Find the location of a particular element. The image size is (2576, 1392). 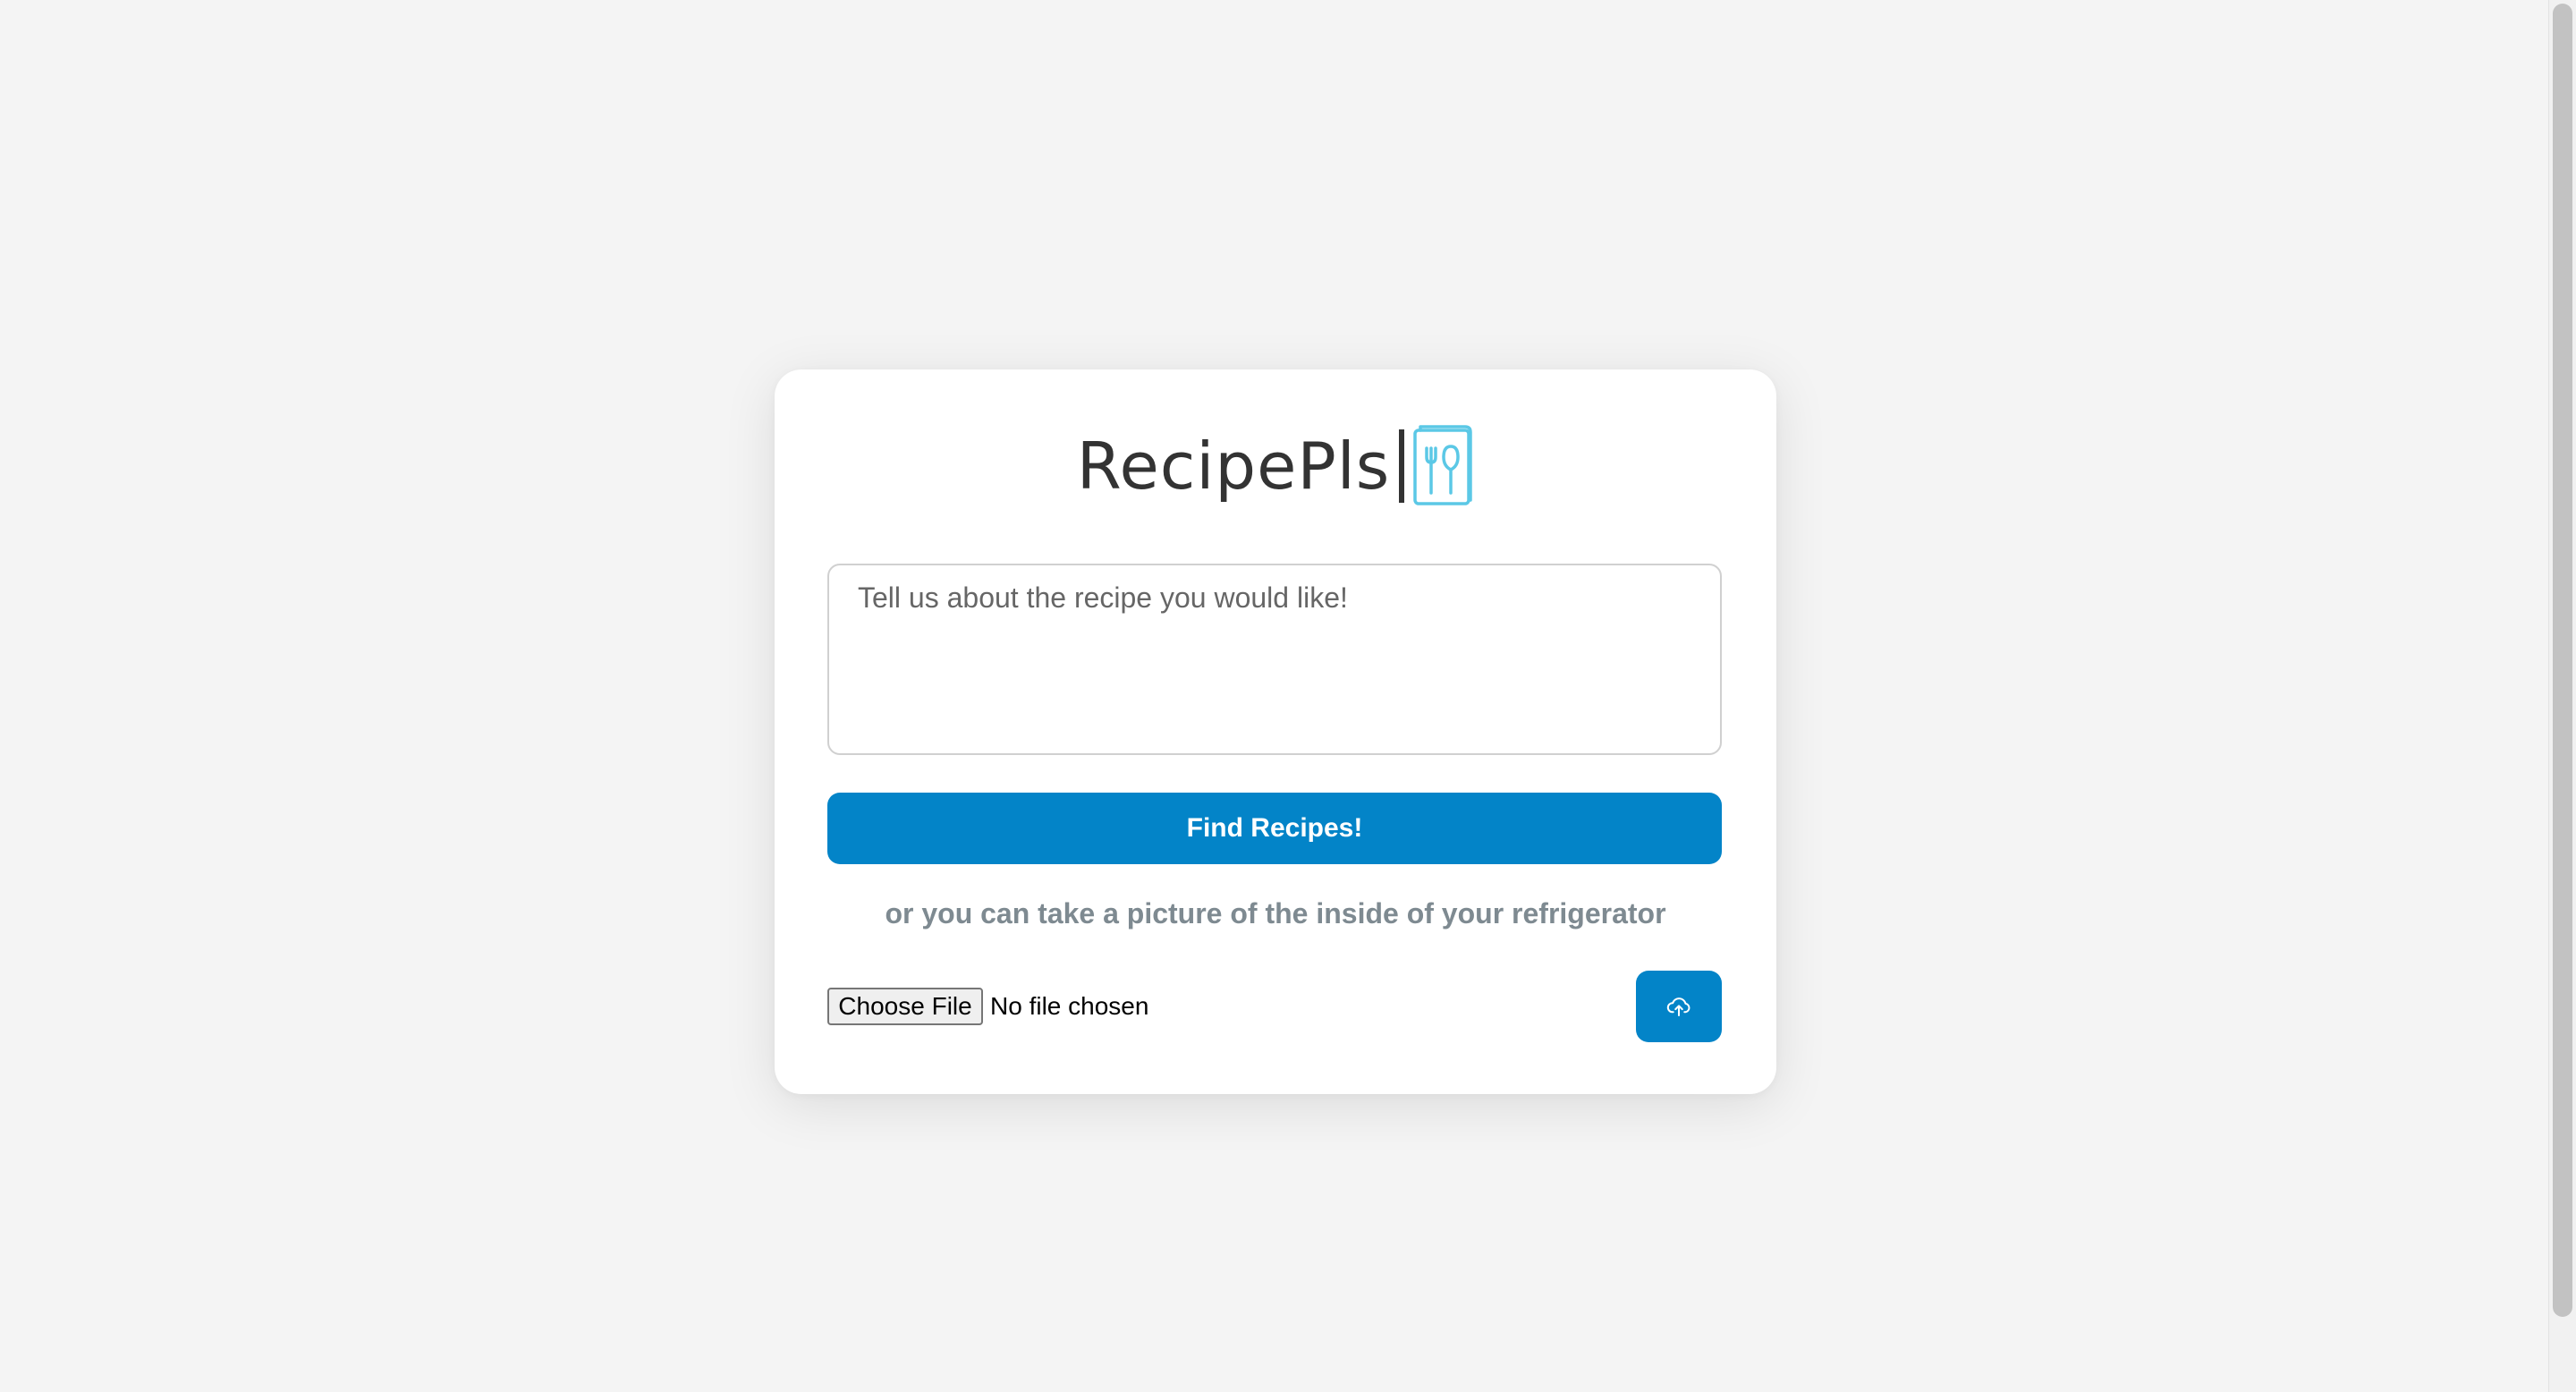

upload-button is located at coordinates (1679, 1006).